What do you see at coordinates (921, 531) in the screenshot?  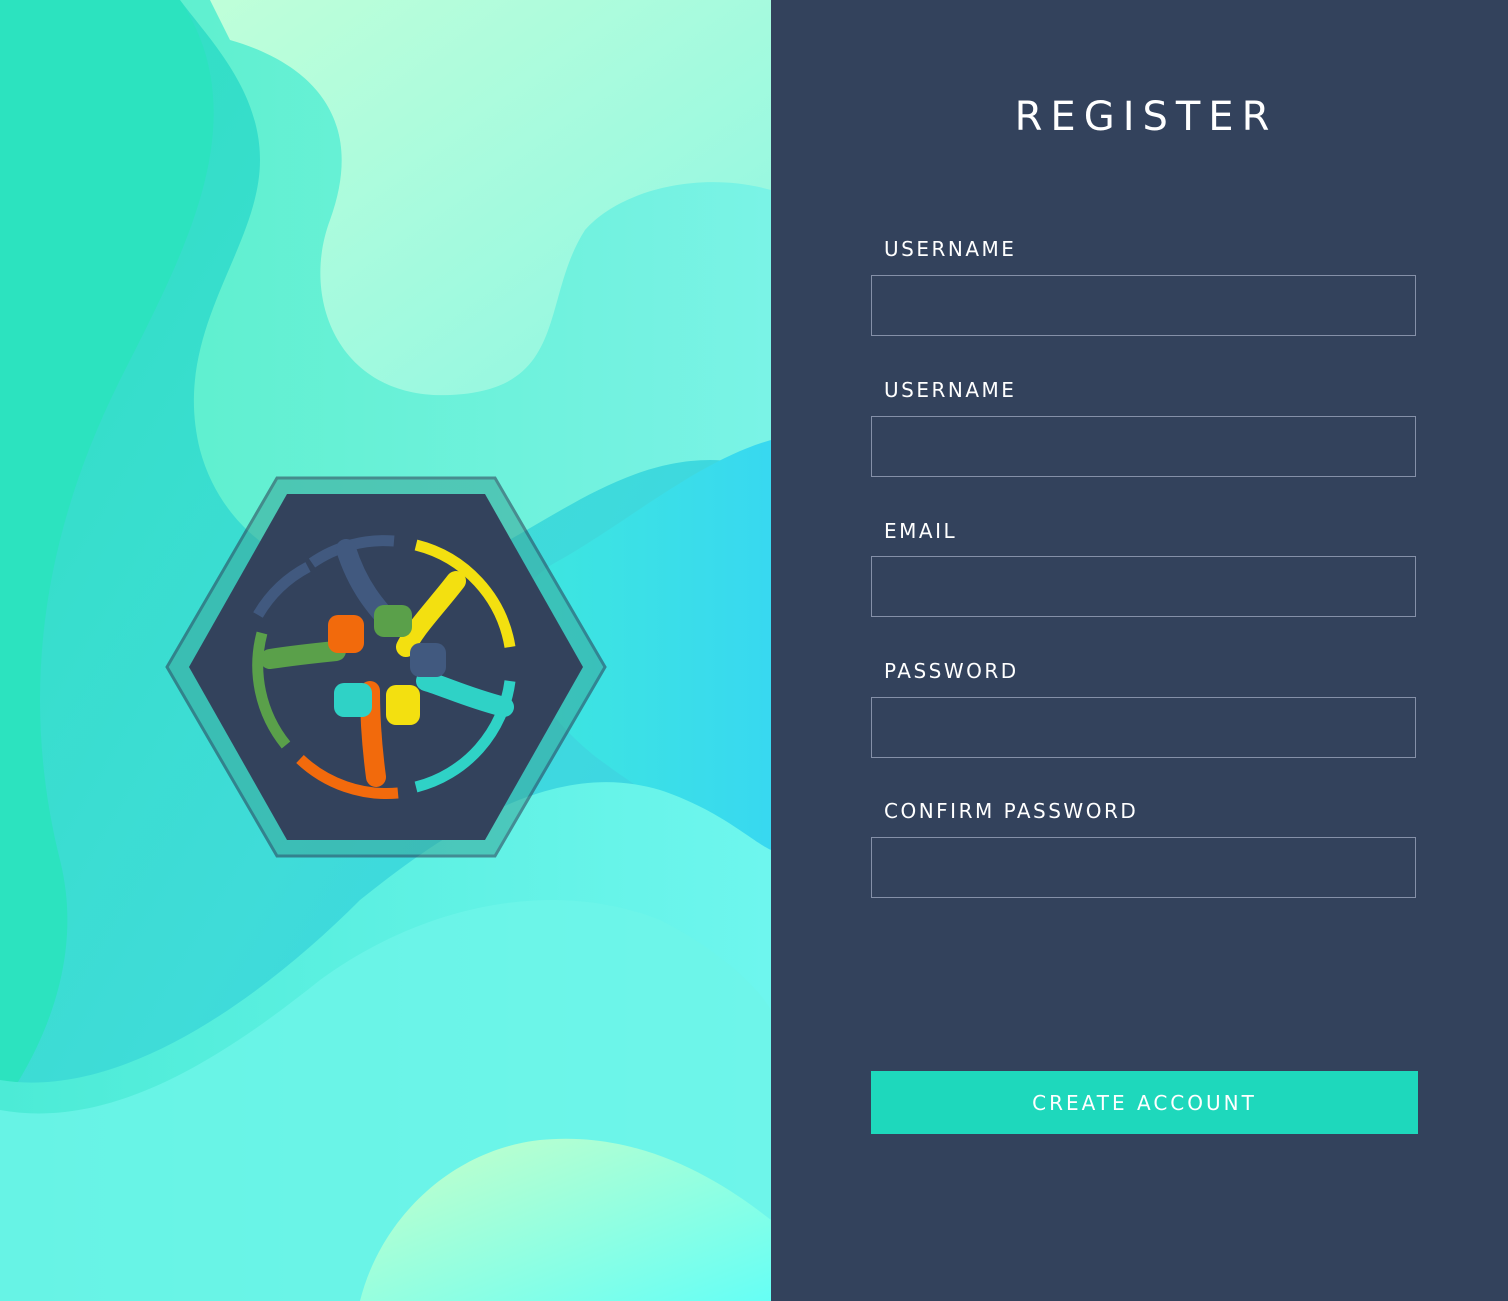 I see `email-label: EMAIL` at bounding box center [921, 531].